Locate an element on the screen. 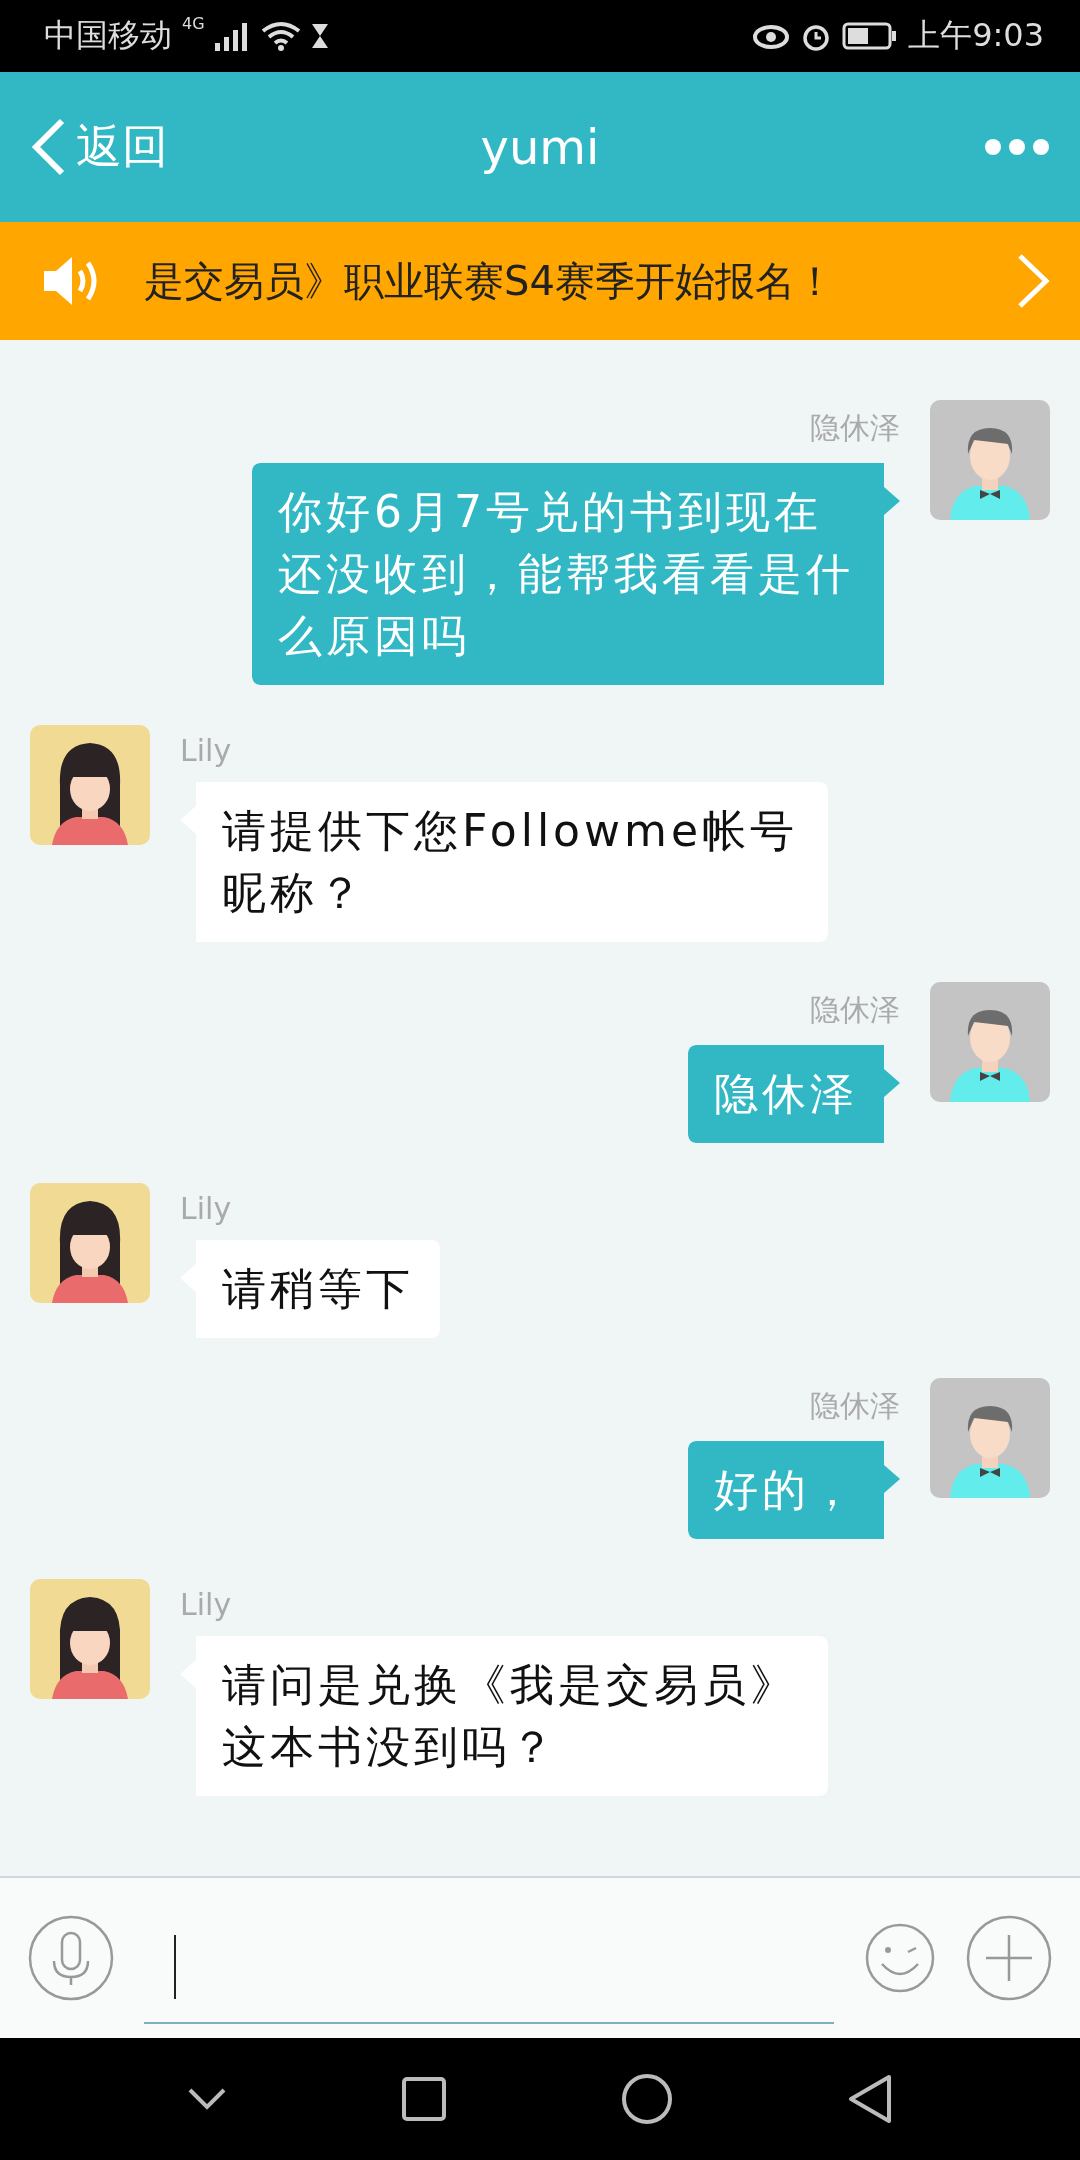  message-bubble: 请提供下您Followme帐号昵称？ is located at coordinates (504, 862).